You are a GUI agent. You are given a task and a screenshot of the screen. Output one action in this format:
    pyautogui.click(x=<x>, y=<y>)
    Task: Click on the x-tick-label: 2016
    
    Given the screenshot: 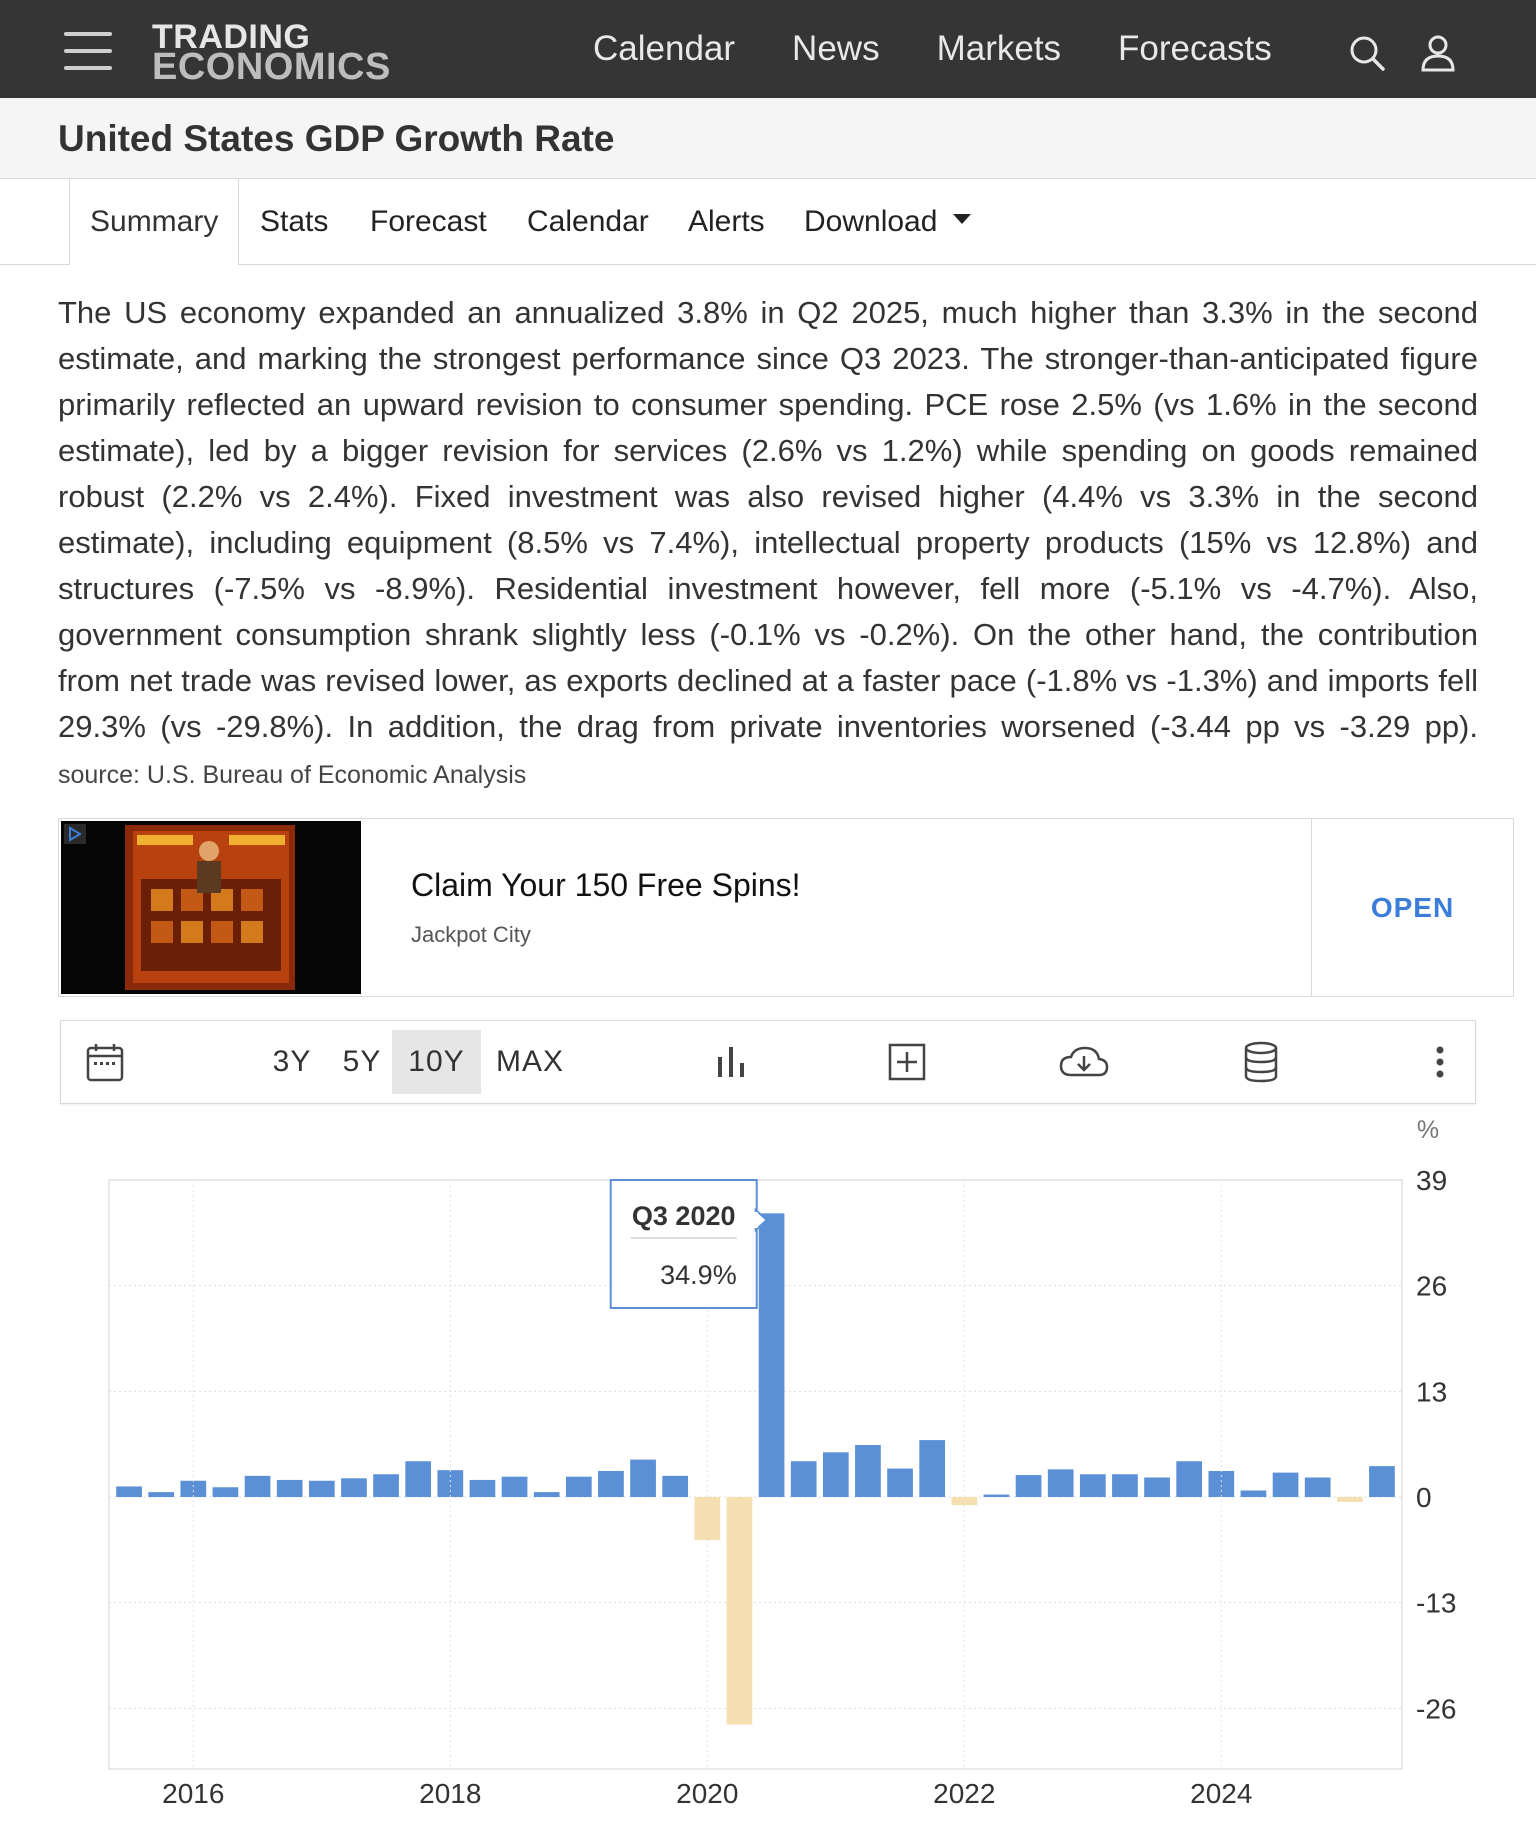 What is the action you would take?
    pyautogui.click(x=193, y=1793)
    